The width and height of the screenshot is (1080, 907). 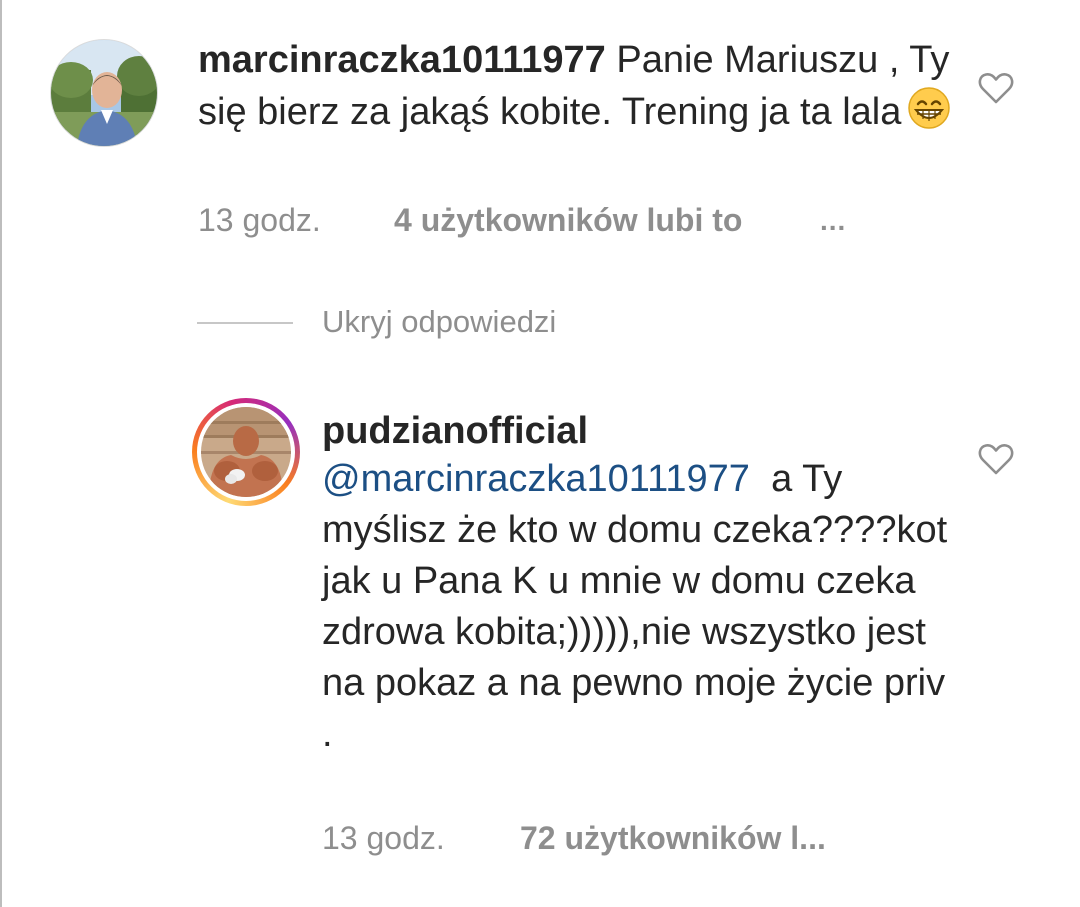 What do you see at coordinates (929, 115) in the screenshot?
I see `grinning-face-emoji-icon` at bounding box center [929, 115].